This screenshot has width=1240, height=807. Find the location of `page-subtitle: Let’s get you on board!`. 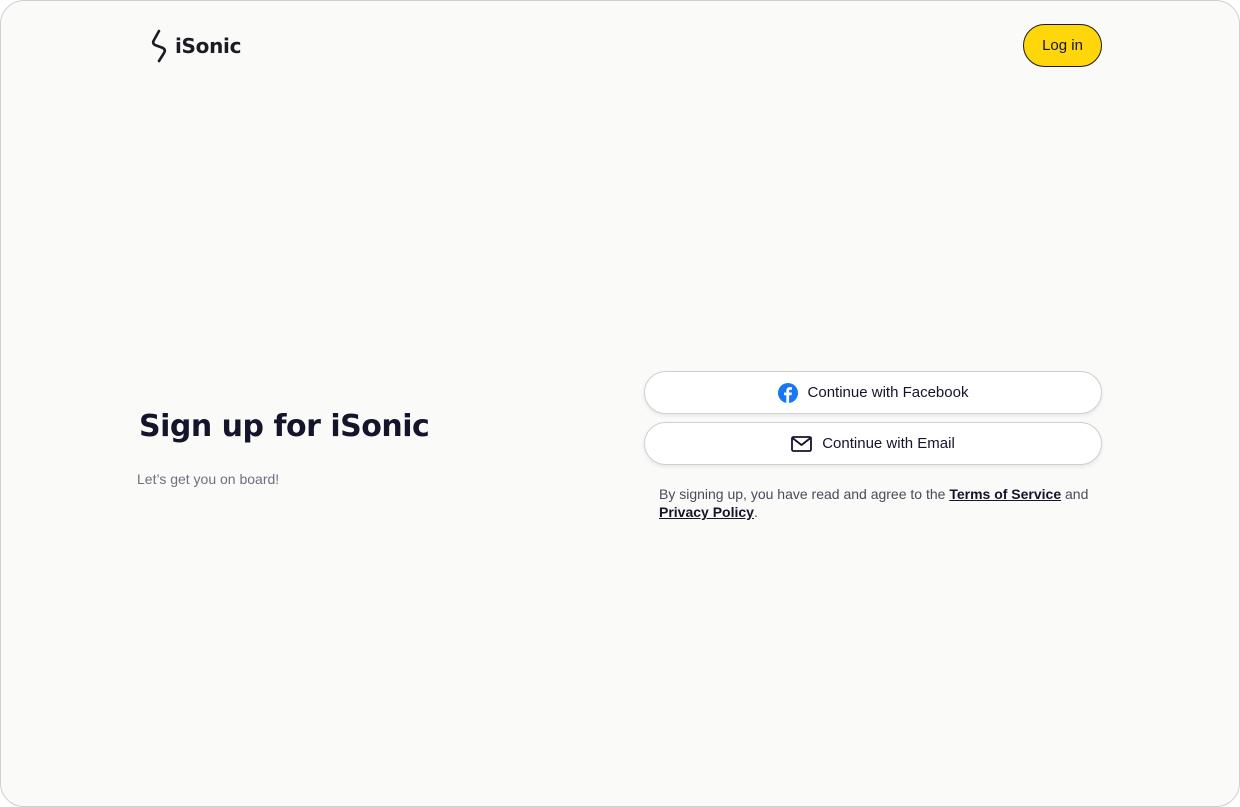

page-subtitle: Let’s get you on board! is located at coordinates (208, 479).